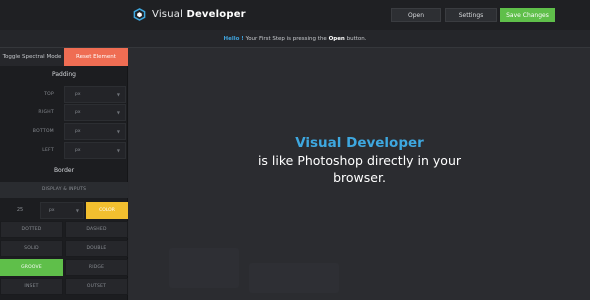  Describe the element at coordinates (95, 131) in the screenshot. I see `padding-bottom-select: px ▼` at that location.